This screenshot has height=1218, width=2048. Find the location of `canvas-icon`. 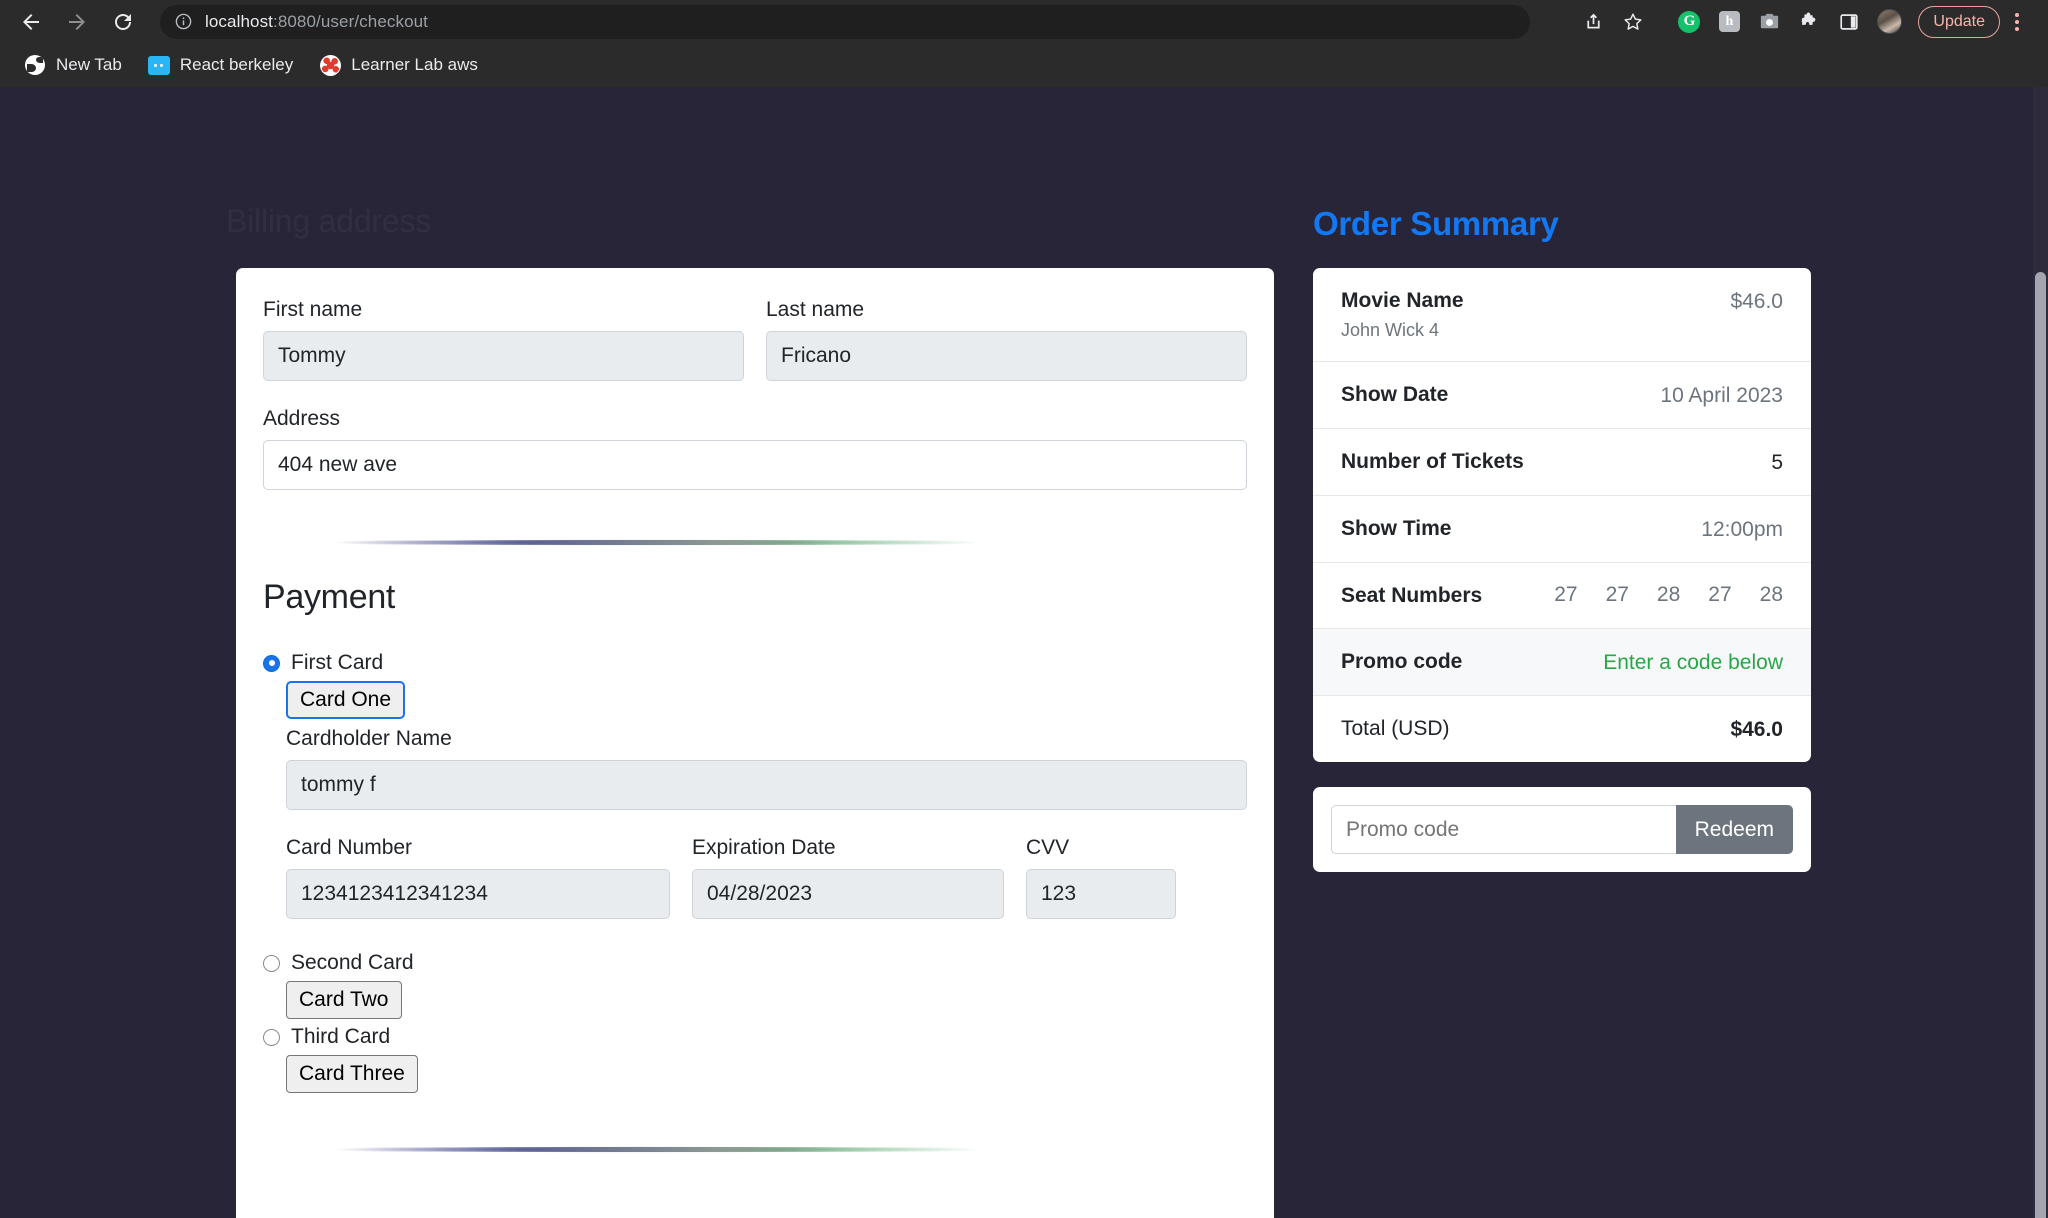

canvas-icon is located at coordinates (330, 65).